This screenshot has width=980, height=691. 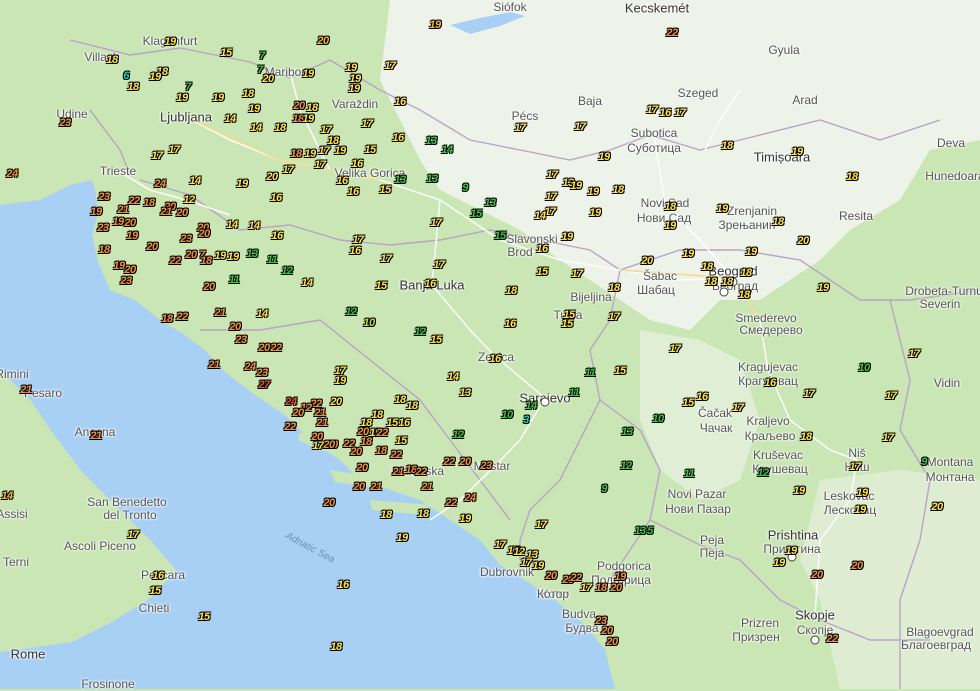 I want to click on temperature-marker: 9, so click(x=465, y=188).